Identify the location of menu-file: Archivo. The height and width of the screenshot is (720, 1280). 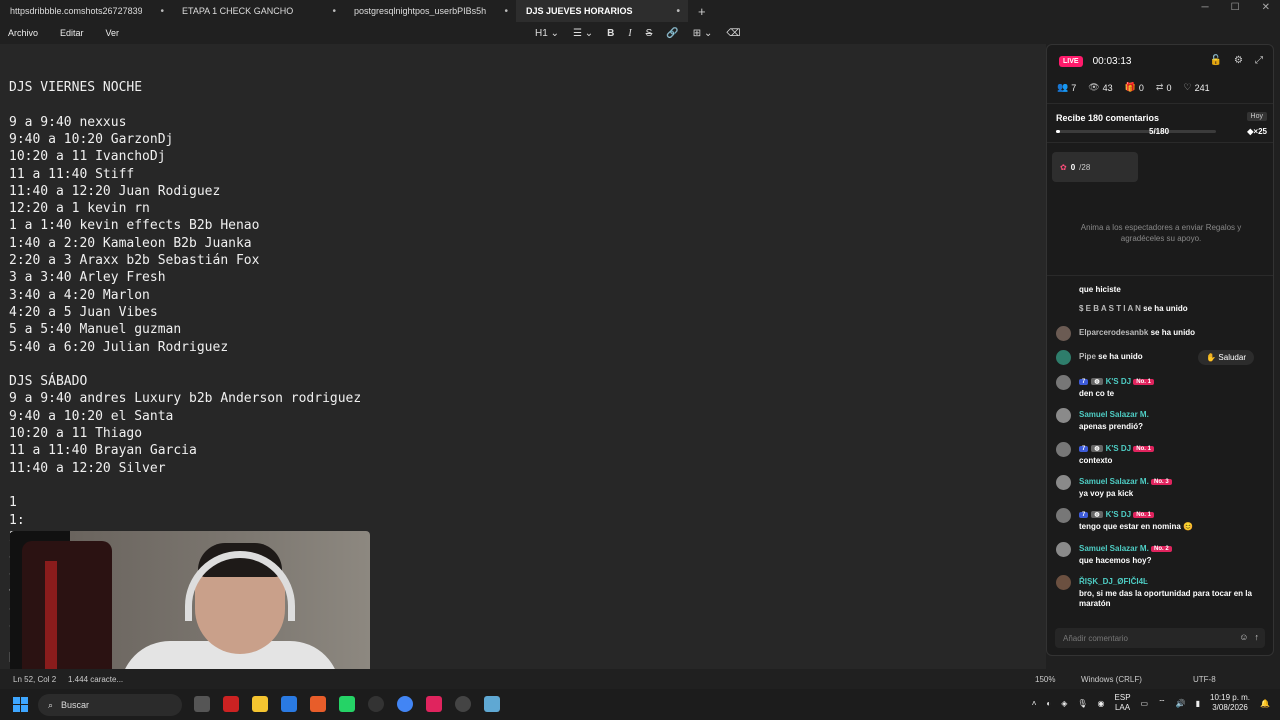
(23, 33).